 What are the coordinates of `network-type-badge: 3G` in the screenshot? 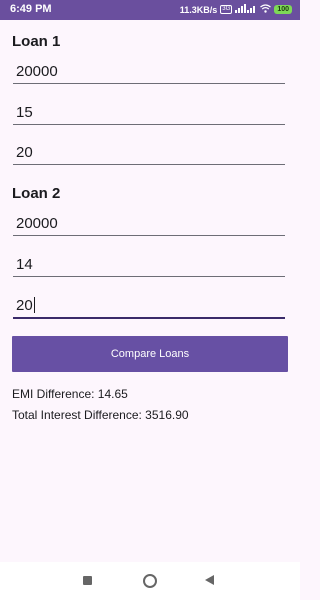 It's located at (226, 9).